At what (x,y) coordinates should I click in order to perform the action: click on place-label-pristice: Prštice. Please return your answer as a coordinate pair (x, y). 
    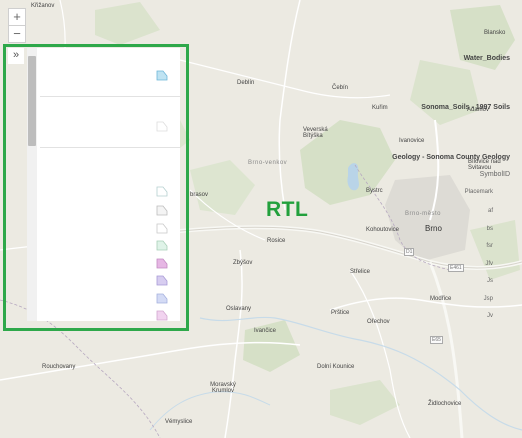
    Looking at the image, I should click on (340, 313).